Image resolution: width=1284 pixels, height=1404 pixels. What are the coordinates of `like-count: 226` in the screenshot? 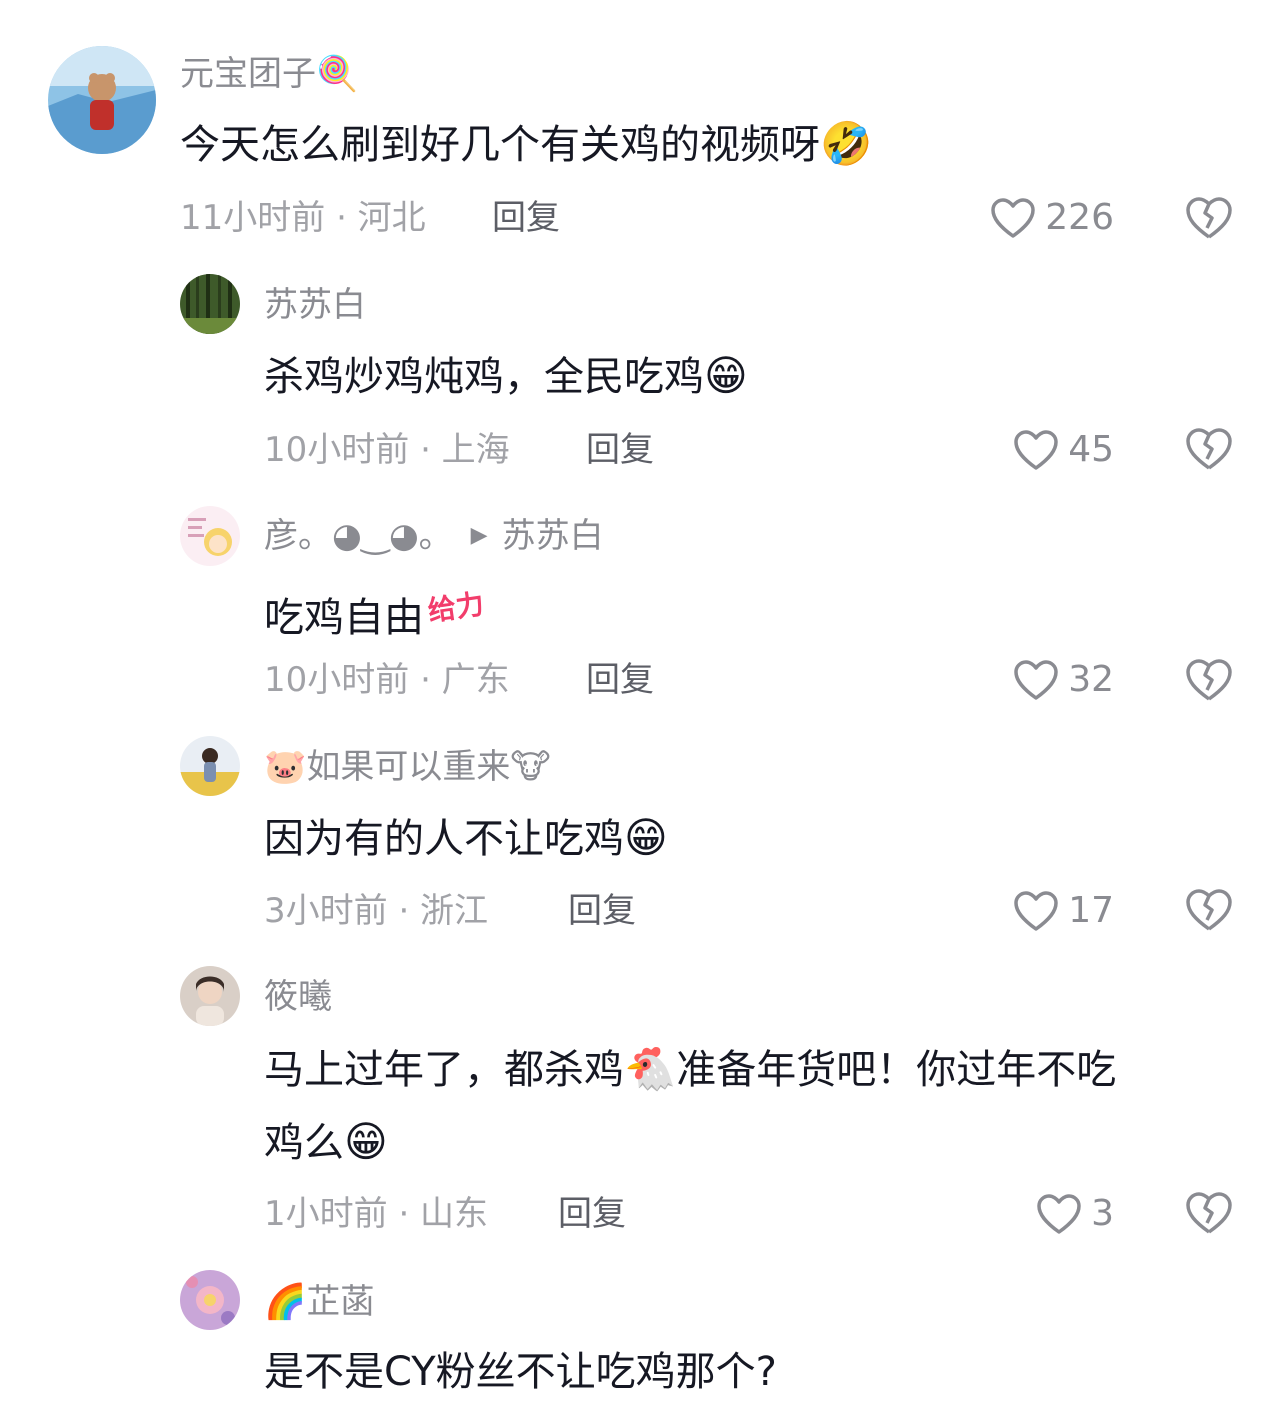 It's located at (1079, 217).